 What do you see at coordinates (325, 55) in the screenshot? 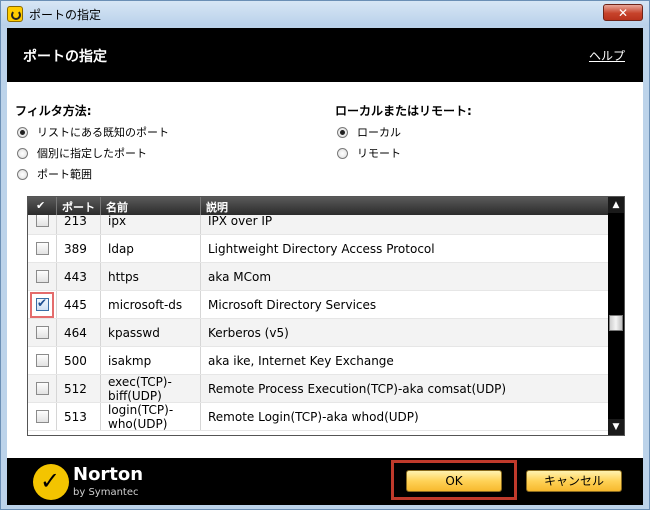
I see `dialog-header: ポートの指定 ヘルプ` at bounding box center [325, 55].